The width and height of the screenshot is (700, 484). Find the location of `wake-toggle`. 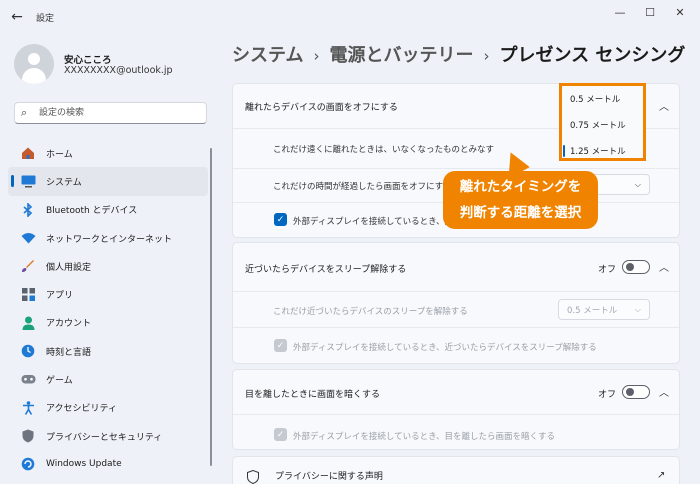

wake-toggle is located at coordinates (636, 267).